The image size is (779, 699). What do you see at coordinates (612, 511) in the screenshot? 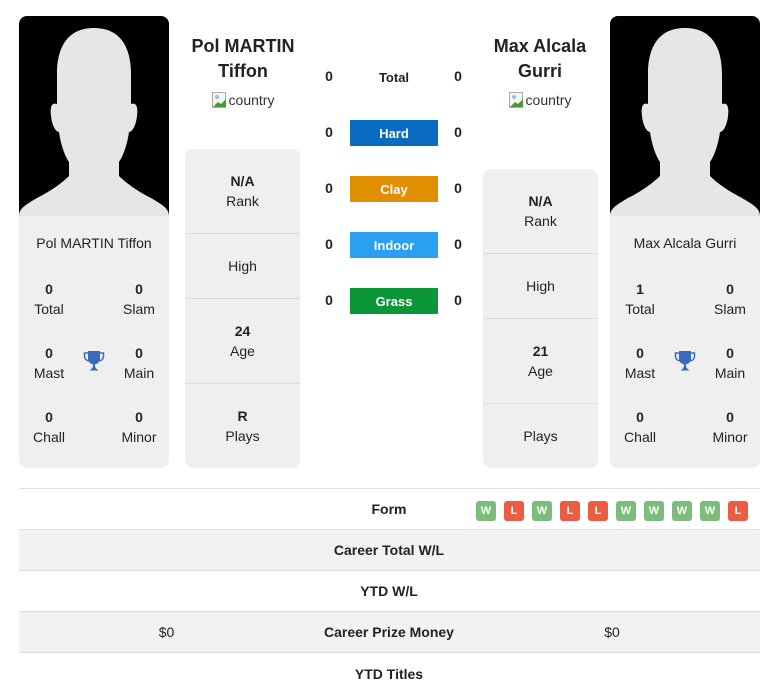
I see `player2-form: WLWLLWWWWL` at bounding box center [612, 511].